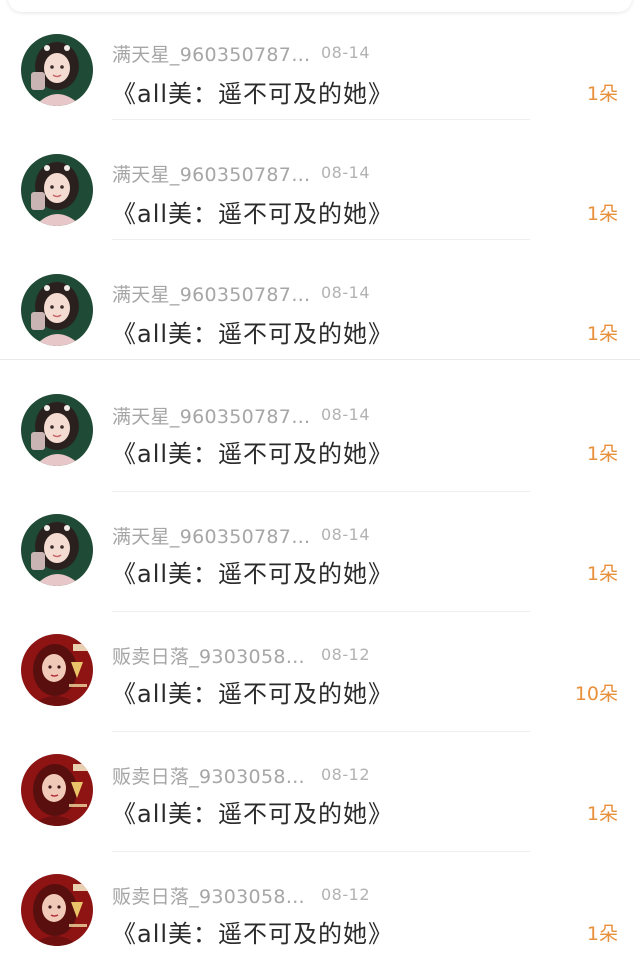 The image size is (640, 972). Describe the element at coordinates (320, 672) in the screenshot. I see `list-item: 贩卖日落_9303058… 08-12 《all美：遥不可及的她》 10朵` at that location.